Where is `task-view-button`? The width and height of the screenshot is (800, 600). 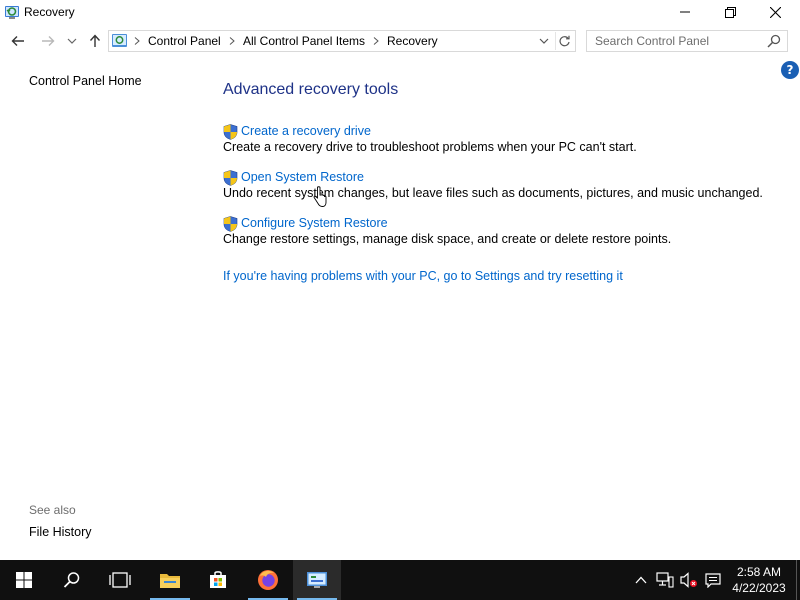 task-view-button is located at coordinates (120, 580).